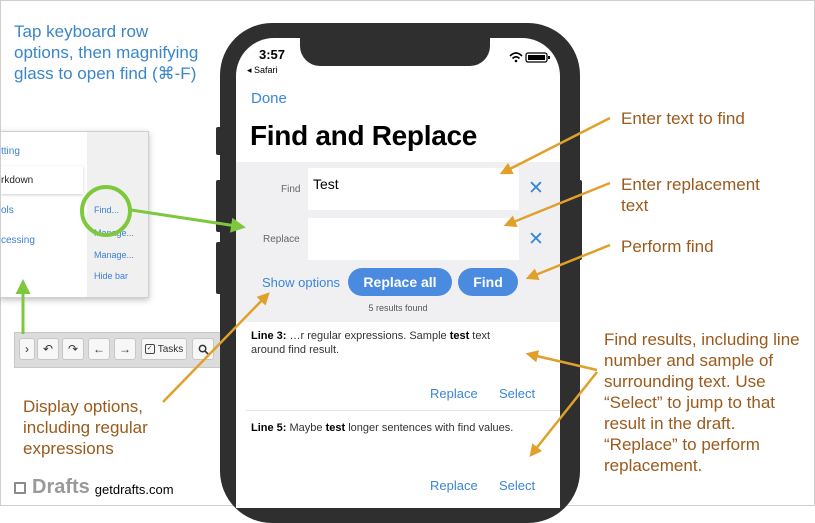  I want to click on undo-icon: ↶, so click(48, 349).